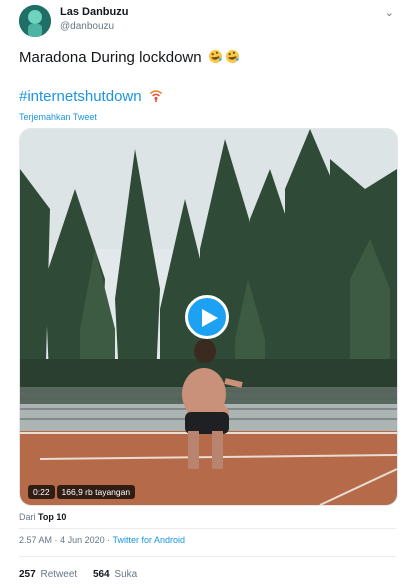  What do you see at coordinates (148, 540) in the screenshot?
I see `client-link: Twitter for Android` at bounding box center [148, 540].